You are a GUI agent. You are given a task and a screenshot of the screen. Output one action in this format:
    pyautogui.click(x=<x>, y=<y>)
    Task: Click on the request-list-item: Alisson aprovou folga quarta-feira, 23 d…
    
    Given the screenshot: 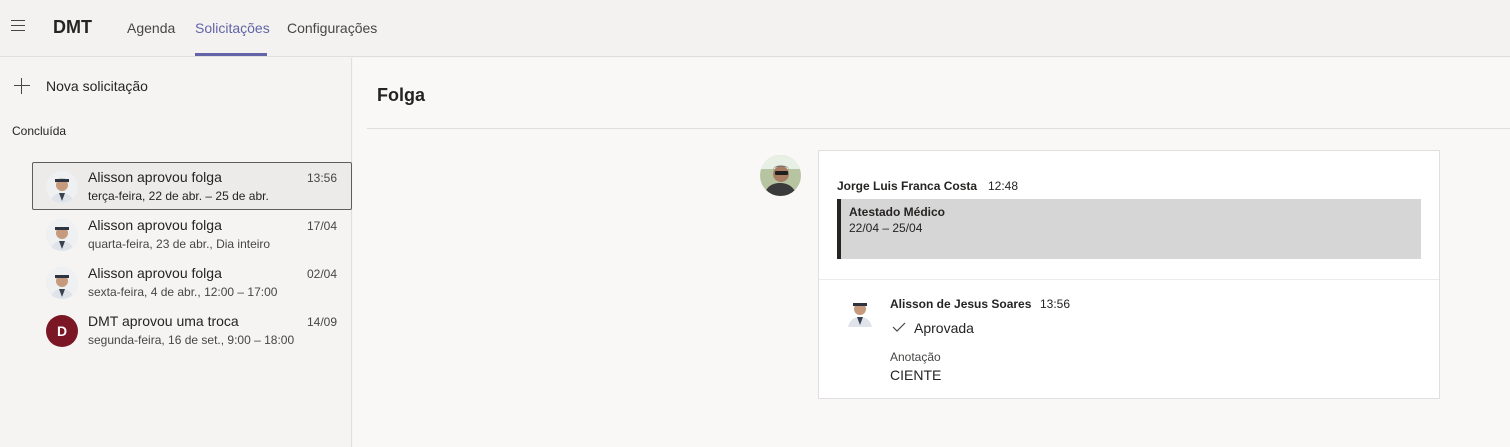 What is the action you would take?
    pyautogui.click(x=192, y=234)
    